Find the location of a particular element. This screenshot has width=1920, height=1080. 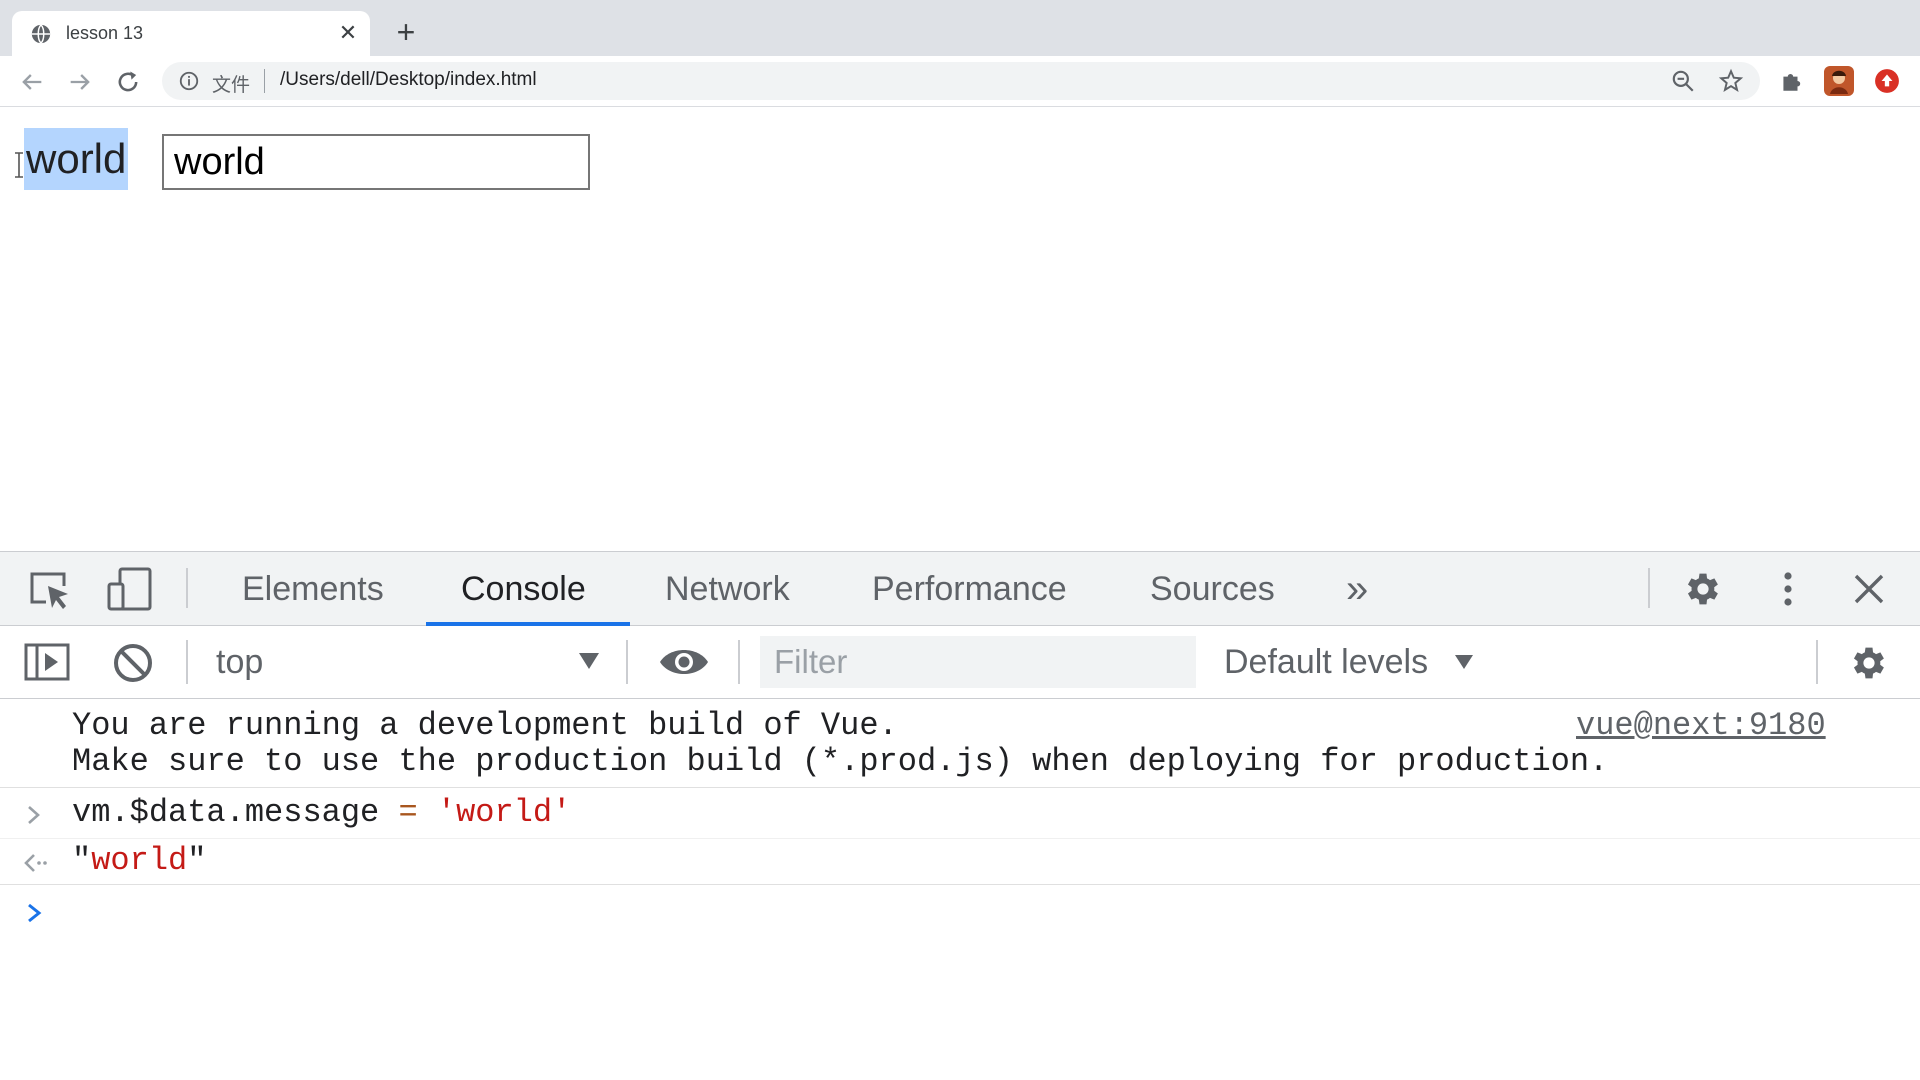

console-filter-input is located at coordinates (978, 662).